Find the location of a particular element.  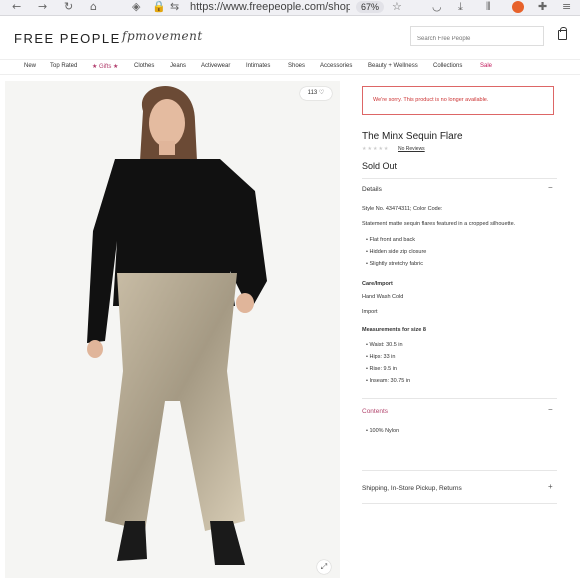

nav-item-sale: Sale is located at coordinates (486, 66).